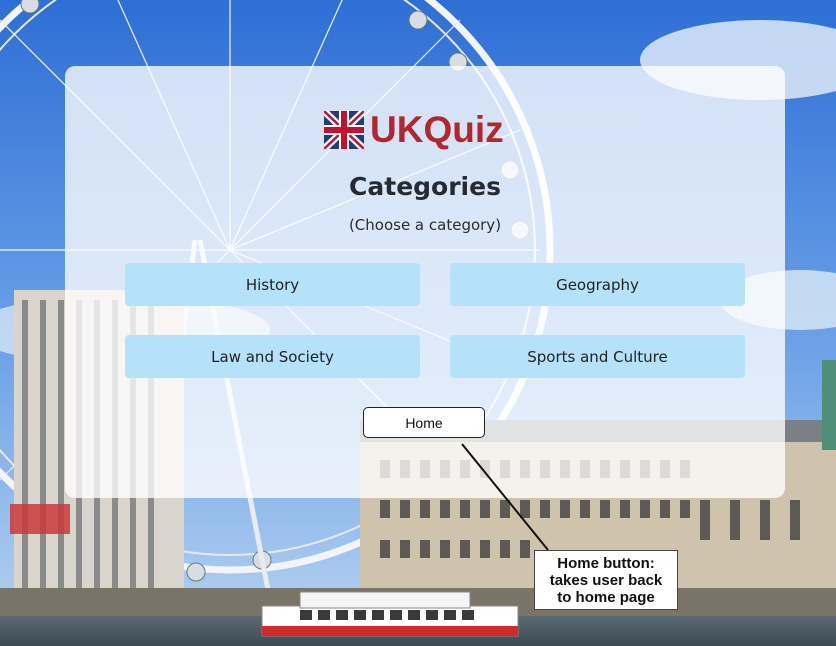  Describe the element at coordinates (425, 186) in the screenshot. I see `page-title: Categories` at that location.